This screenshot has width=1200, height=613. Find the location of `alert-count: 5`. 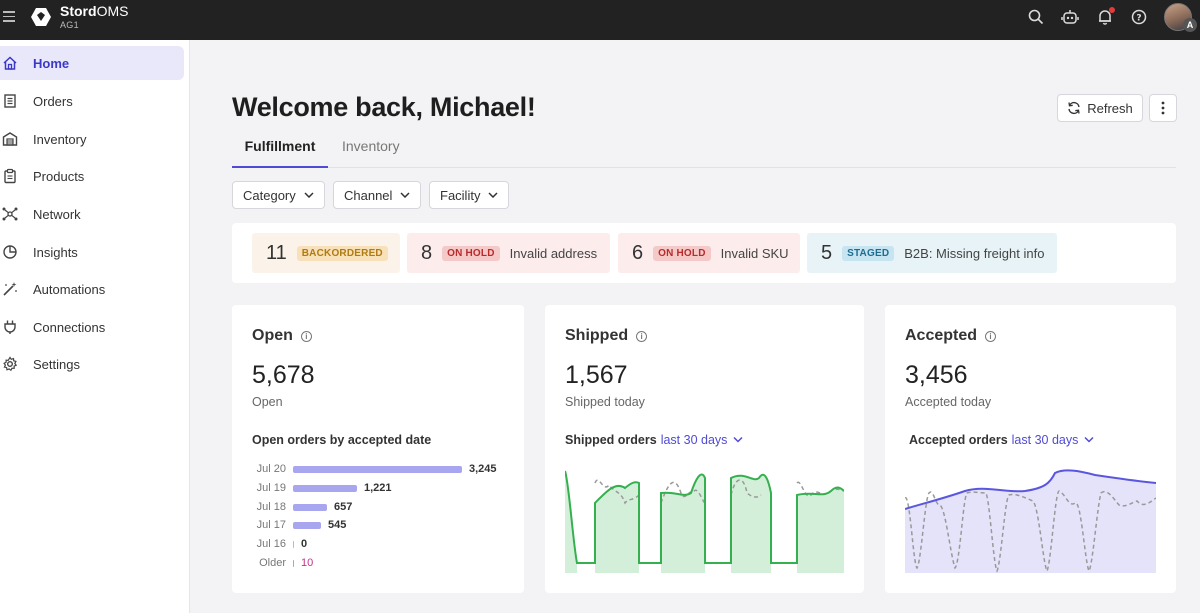

alert-count: 5 is located at coordinates (827, 252).